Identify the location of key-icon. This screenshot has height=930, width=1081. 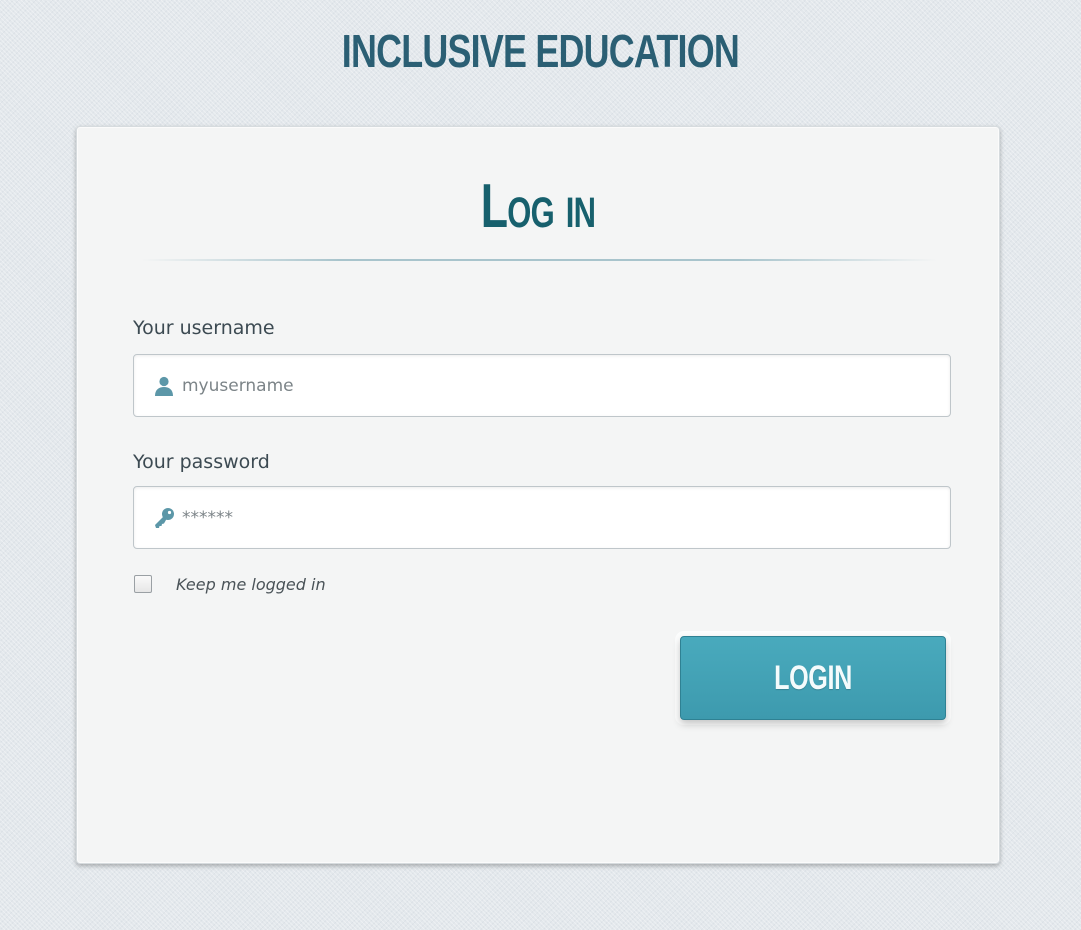
(164, 518).